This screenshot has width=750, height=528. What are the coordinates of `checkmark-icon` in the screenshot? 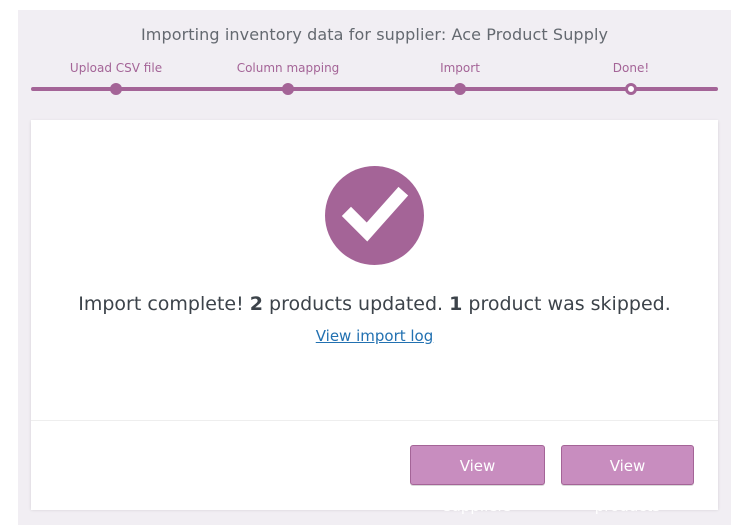 It's located at (375, 214).